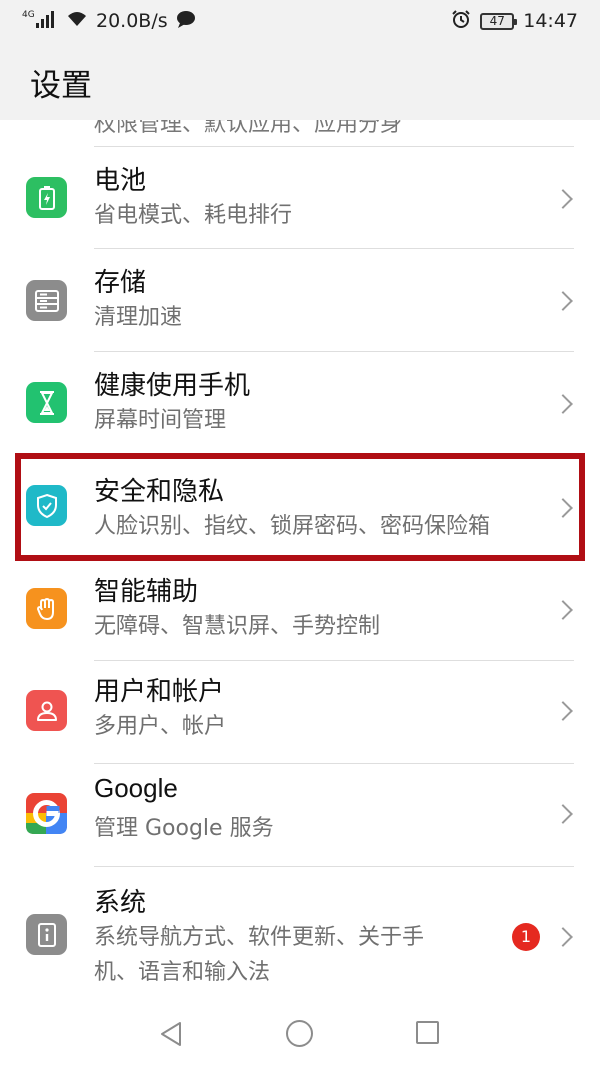 Image resolution: width=600 pixels, height=1066 pixels. Describe the element at coordinates (46, 934) in the screenshot. I see `system-icon` at that location.